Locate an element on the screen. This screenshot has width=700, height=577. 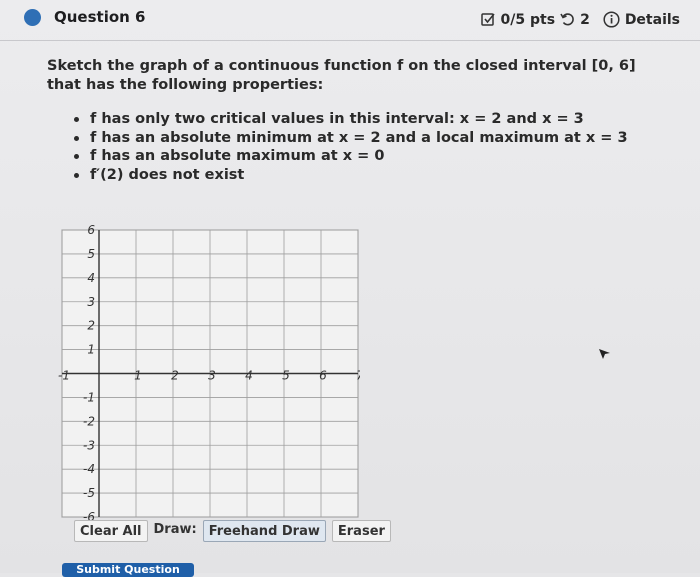
submit-question-button: Submit Question is located at coordinates (128, 570).